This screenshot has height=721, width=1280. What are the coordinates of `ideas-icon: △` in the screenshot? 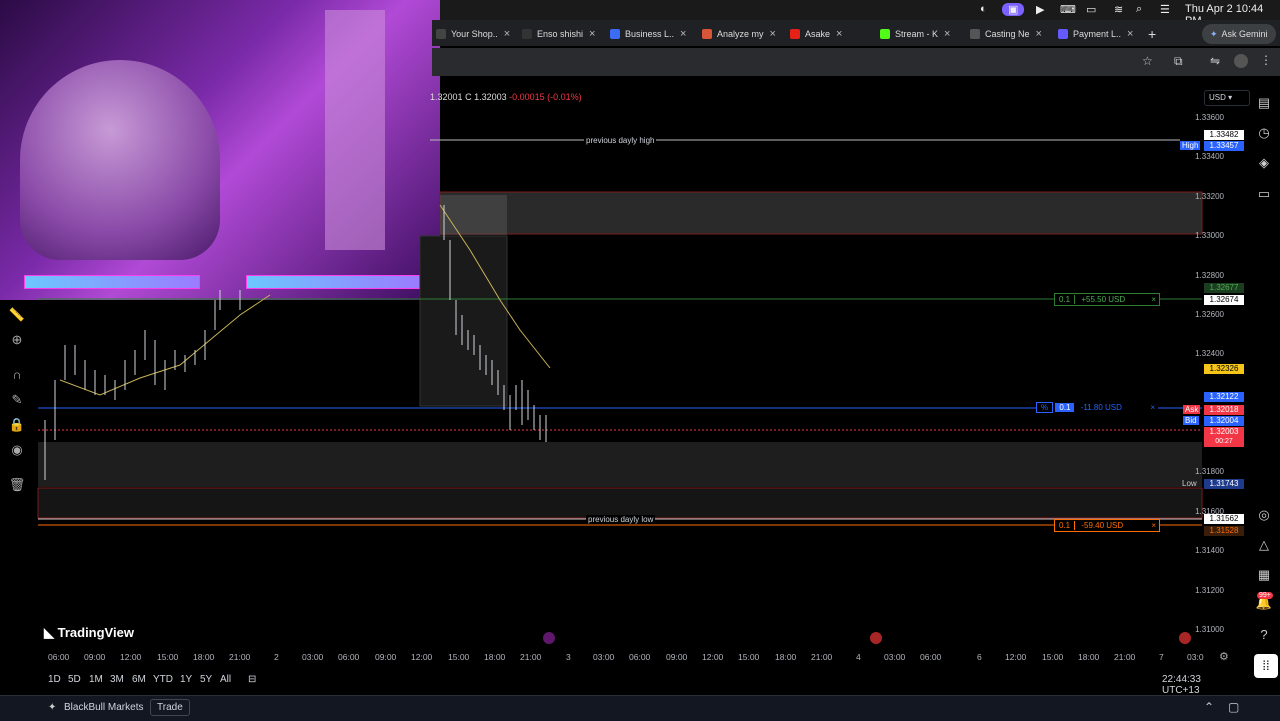 It's located at (1264, 545).